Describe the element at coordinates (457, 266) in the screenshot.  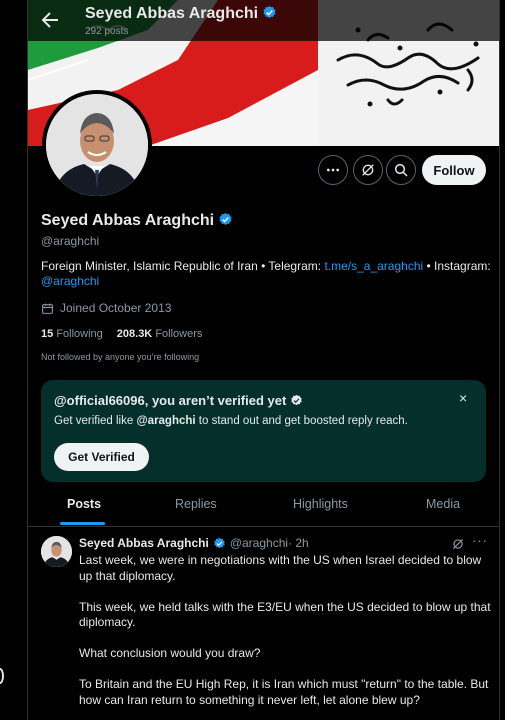
I see `bio-text-middle: • Instagram:` at that location.